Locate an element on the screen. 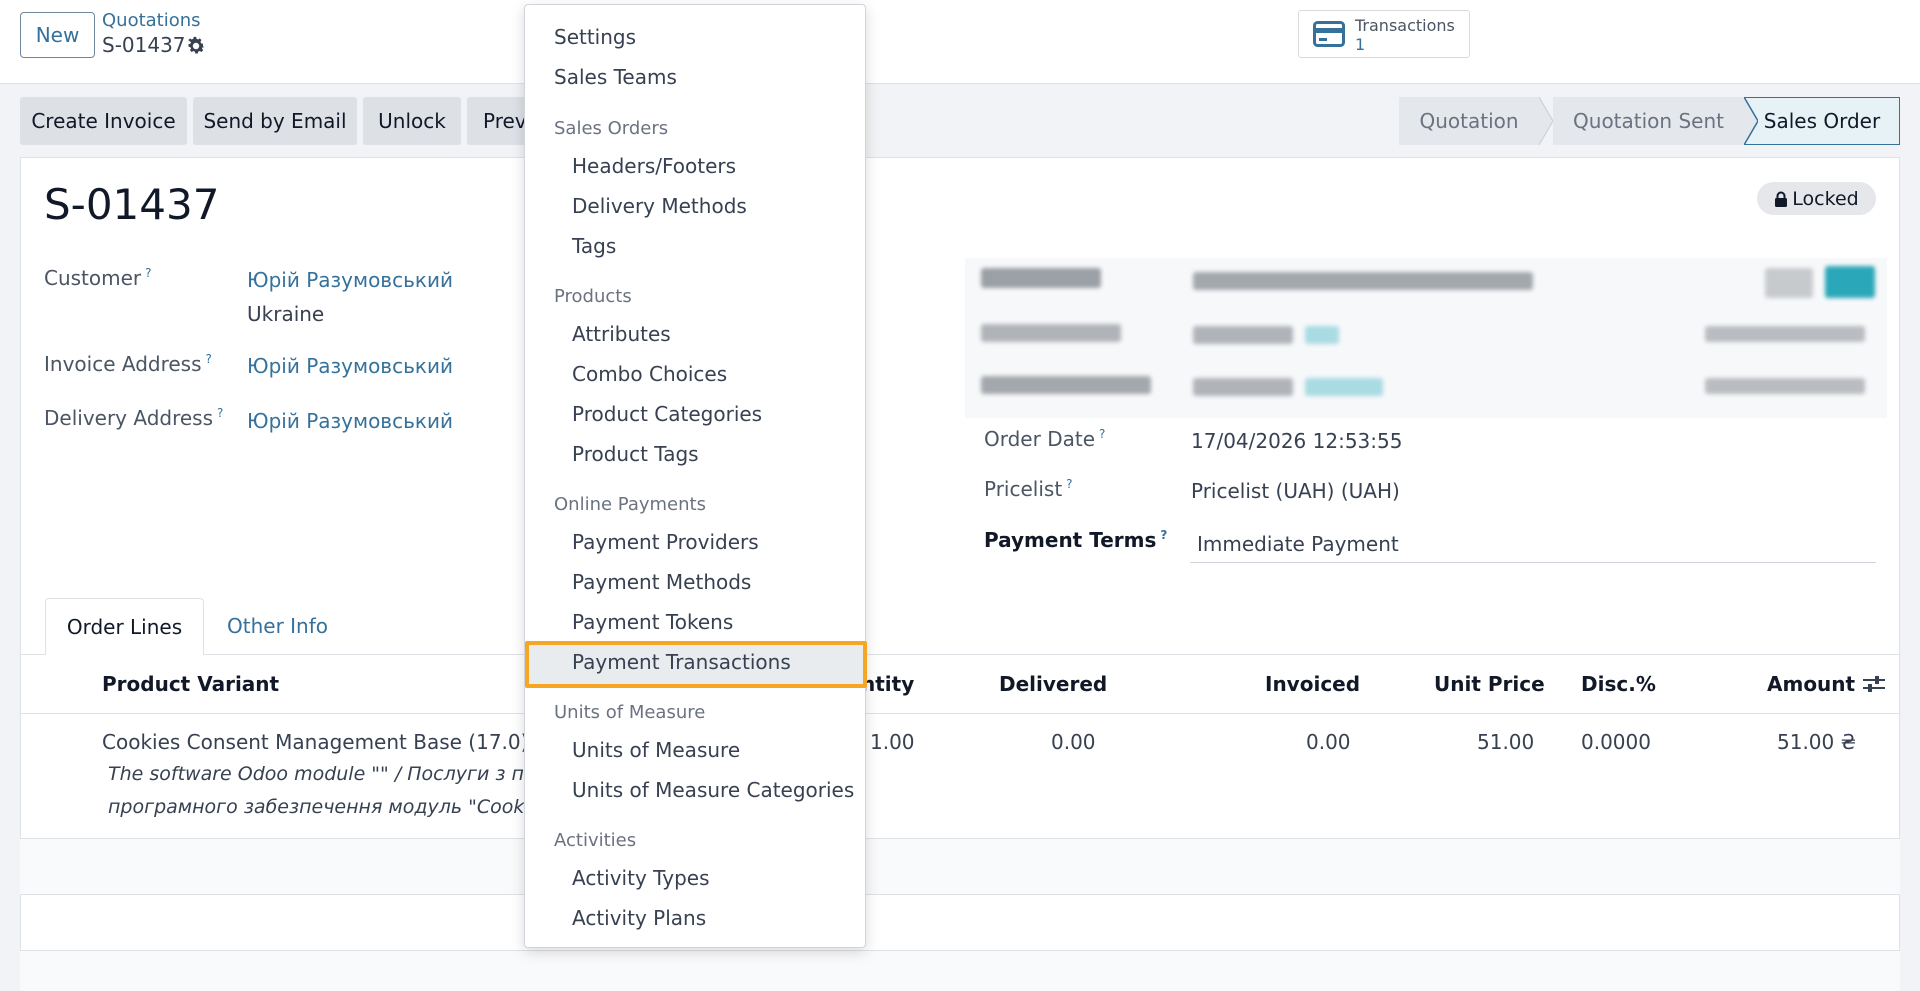 The image size is (1920, 991). tab-order-lines: Order Lines is located at coordinates (124, 626).